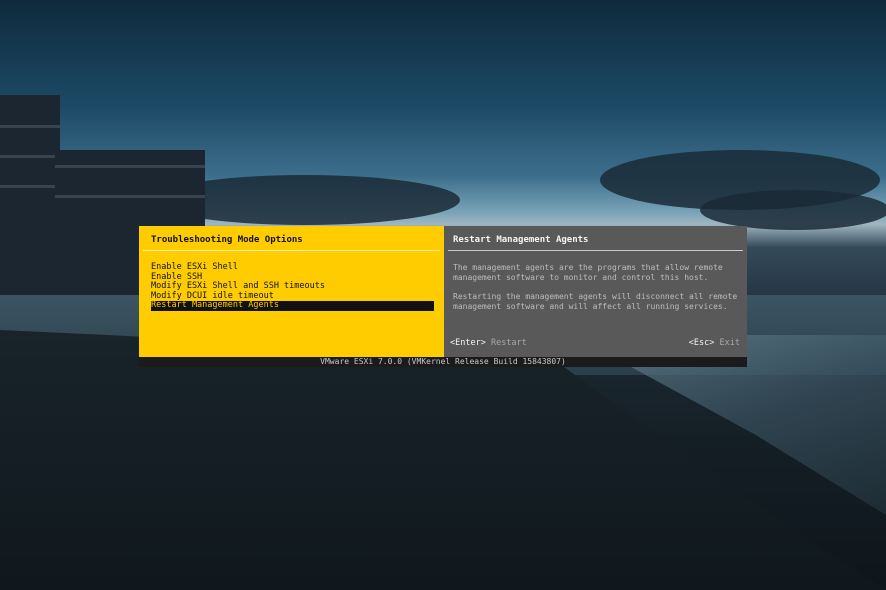 This screenshot has height=590, width=886. Describe the element at coordinates (488, 343) in the screenshot. I see `restart-button: <Enter> Restart` at that location.